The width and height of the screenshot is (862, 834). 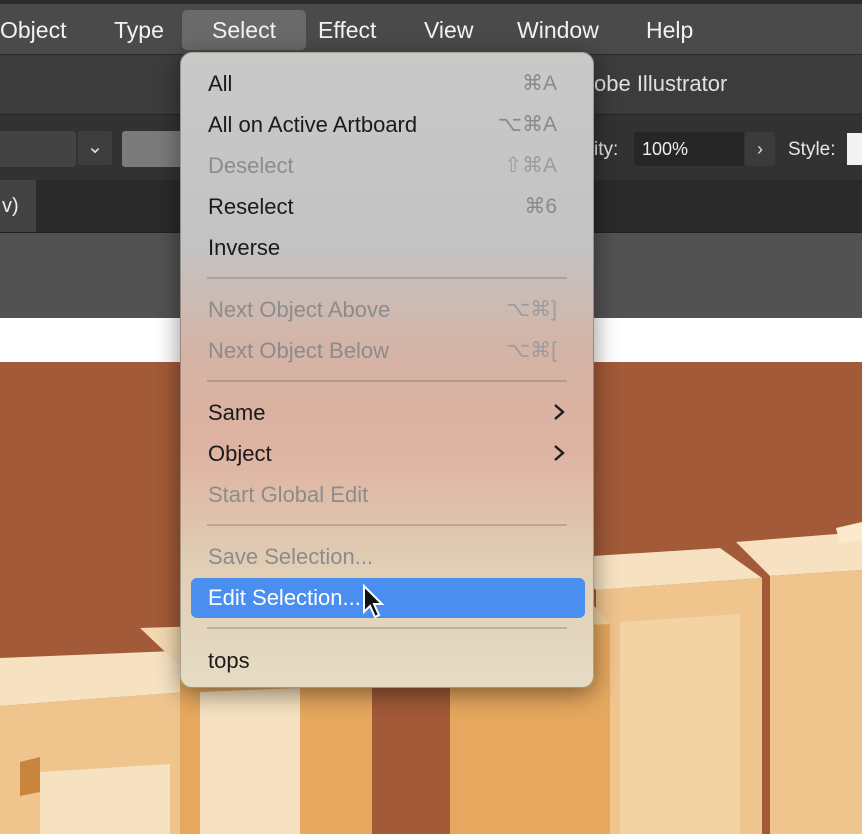 I want to click on menu-item-label: Same, so click(x=237, y=412).